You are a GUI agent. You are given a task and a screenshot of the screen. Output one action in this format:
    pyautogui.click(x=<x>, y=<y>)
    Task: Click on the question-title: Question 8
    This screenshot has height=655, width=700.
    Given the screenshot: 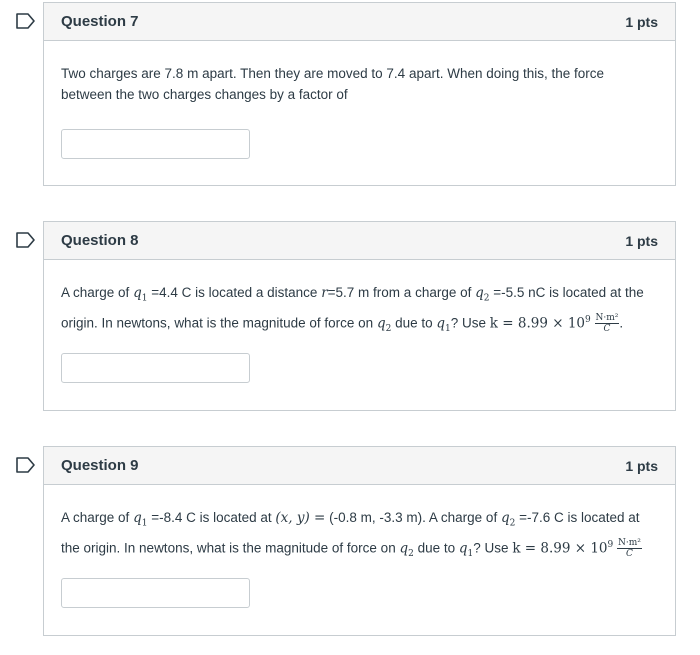 What is the action you would take?
    pyautogui.click(x=100, y=240)
    